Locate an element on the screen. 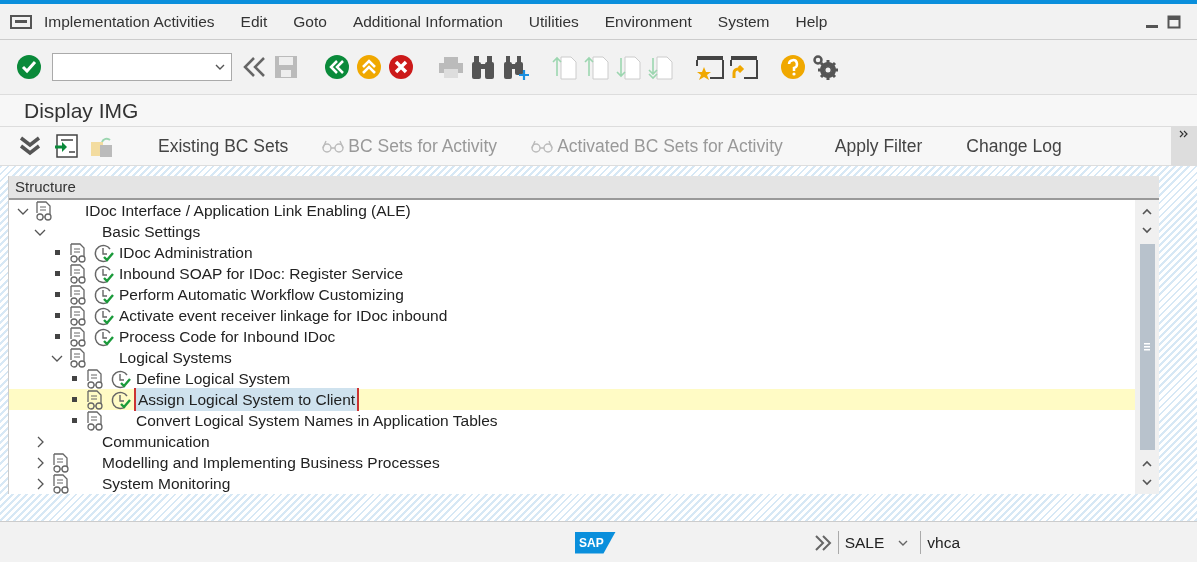 The width and height of the screenshot is (1197, 562). system-name: vhca is located at coordinates (943, 542).